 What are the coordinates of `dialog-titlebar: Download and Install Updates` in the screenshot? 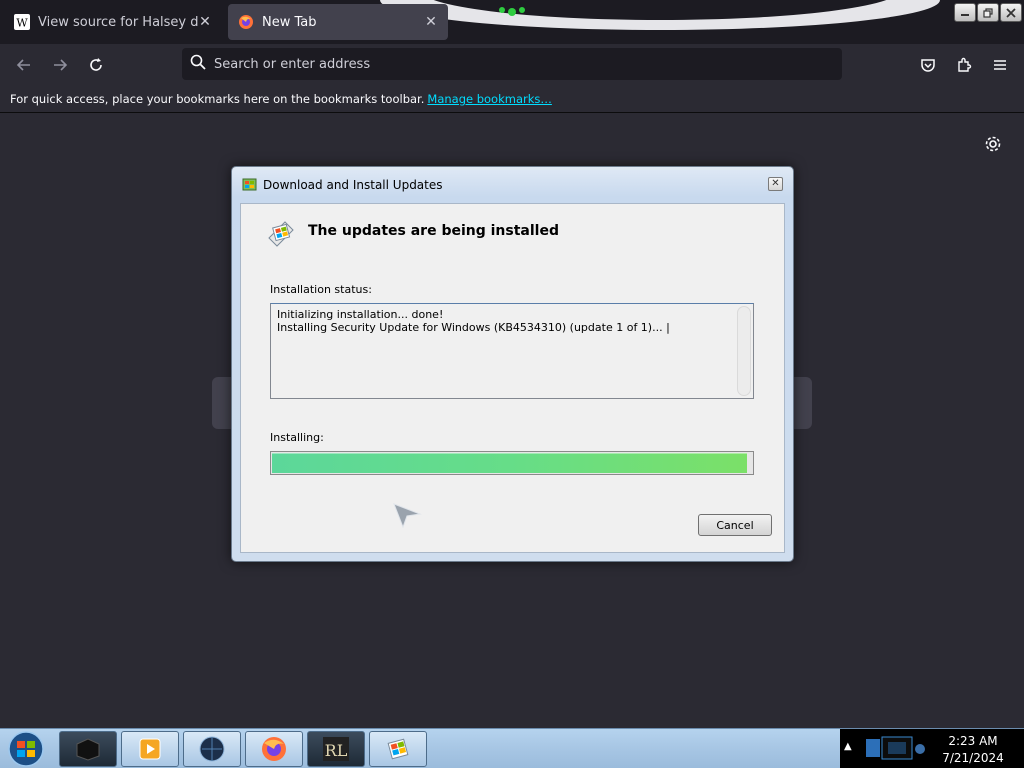 It's located at (342, 185).